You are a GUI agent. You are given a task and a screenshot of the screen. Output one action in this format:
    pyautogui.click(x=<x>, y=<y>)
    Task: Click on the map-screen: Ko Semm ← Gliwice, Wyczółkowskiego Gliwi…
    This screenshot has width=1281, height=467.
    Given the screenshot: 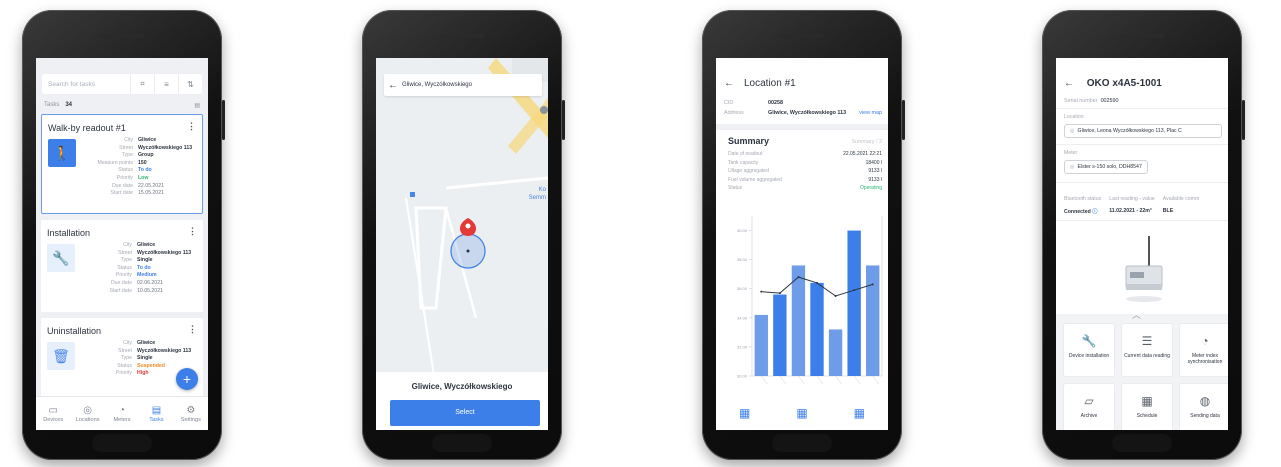 What is the action you would take?
    pyautogui.click(x=462, y=244)
    